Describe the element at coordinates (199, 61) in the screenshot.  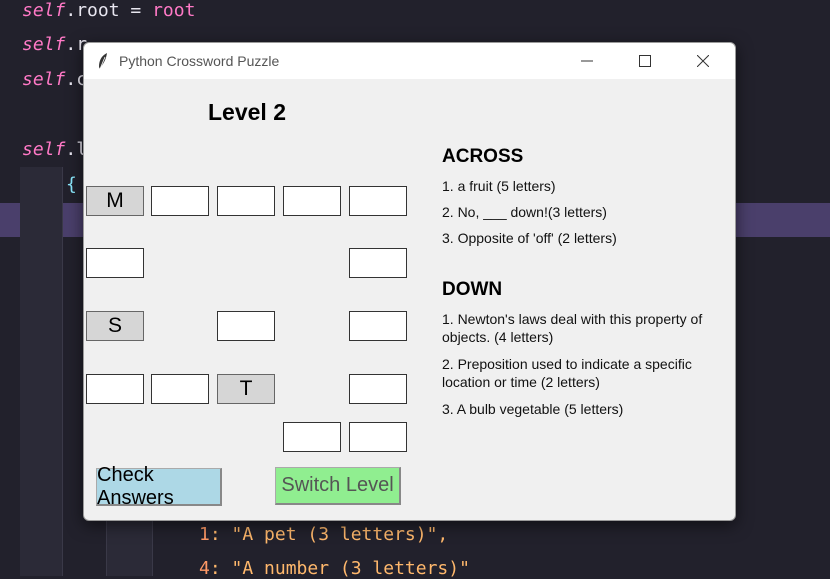
I see `window-title: Python Crossword Puzzle` at that location.